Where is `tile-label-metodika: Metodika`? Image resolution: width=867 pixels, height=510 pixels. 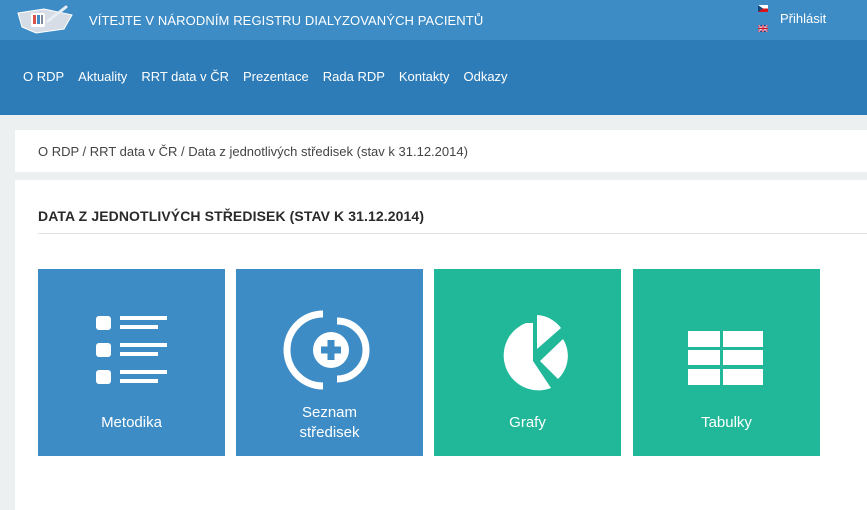
tile-label-metodika: Metodika is located at coordinates (131, 422).